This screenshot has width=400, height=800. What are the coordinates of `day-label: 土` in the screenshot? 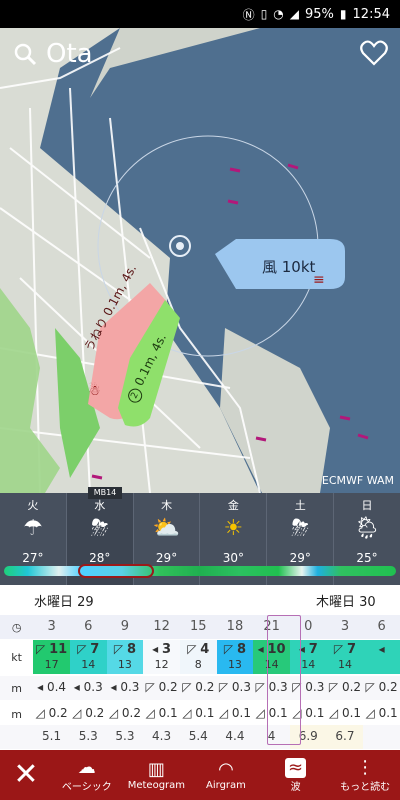 It's located at (300, 505).